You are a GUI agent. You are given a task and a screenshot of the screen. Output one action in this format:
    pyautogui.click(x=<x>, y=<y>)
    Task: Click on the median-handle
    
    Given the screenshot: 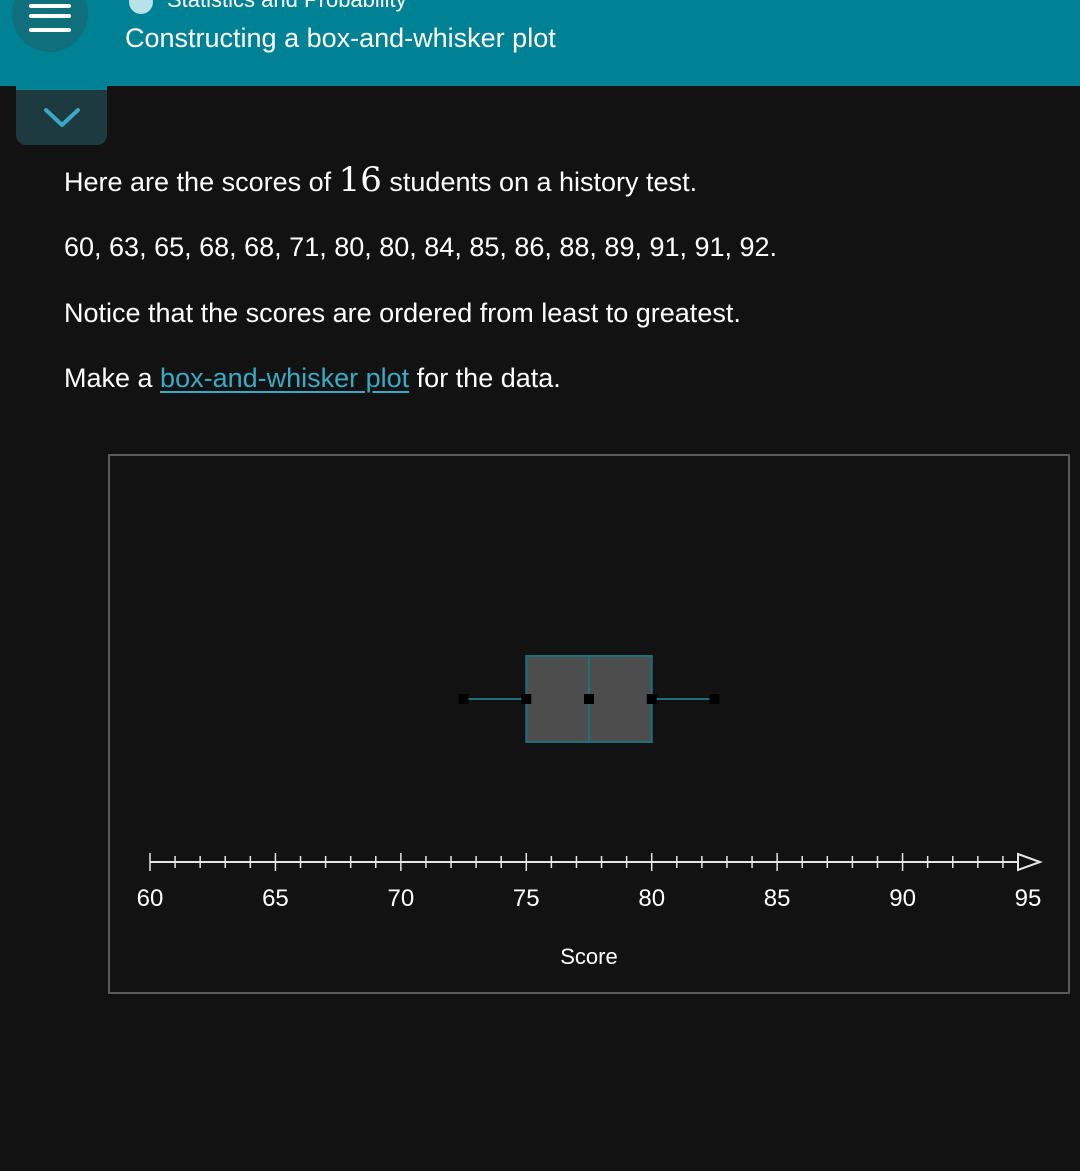 What is the action you would take?
    pyautogui.click(x=589, y=699)
    